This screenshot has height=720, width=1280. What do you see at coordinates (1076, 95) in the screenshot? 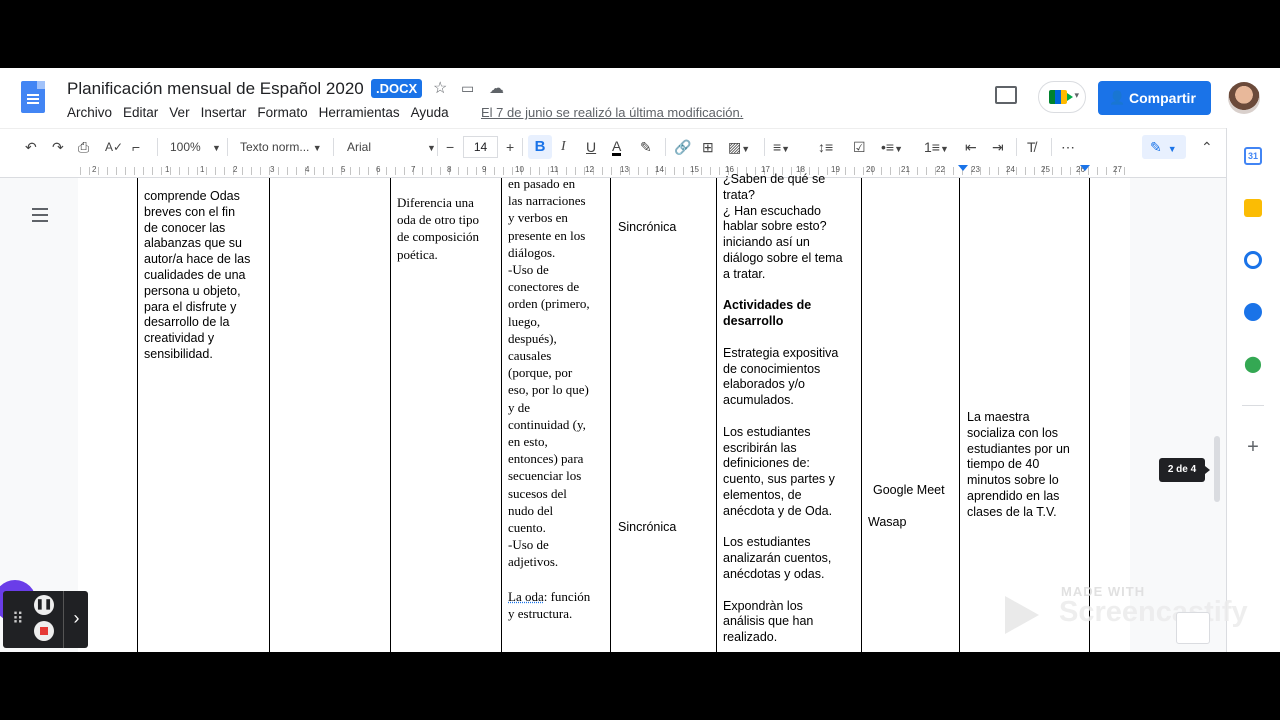
I see `chevron-down-icon: ▾` at bounding box center [1076, 95].